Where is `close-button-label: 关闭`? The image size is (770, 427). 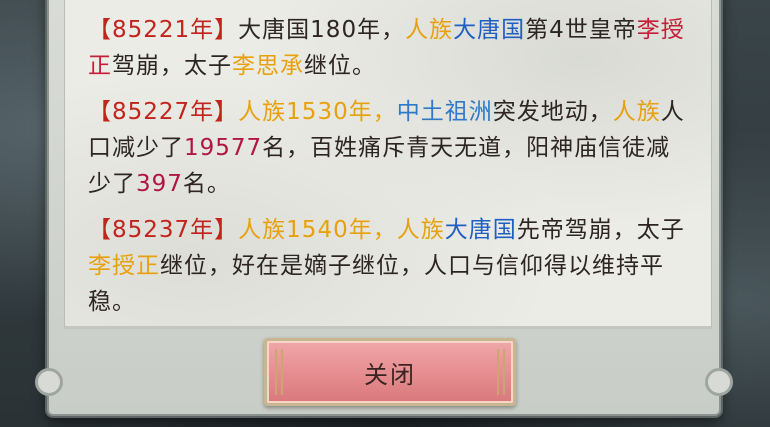 close-button-label: 关闭 is located at coordinates (390, 374).